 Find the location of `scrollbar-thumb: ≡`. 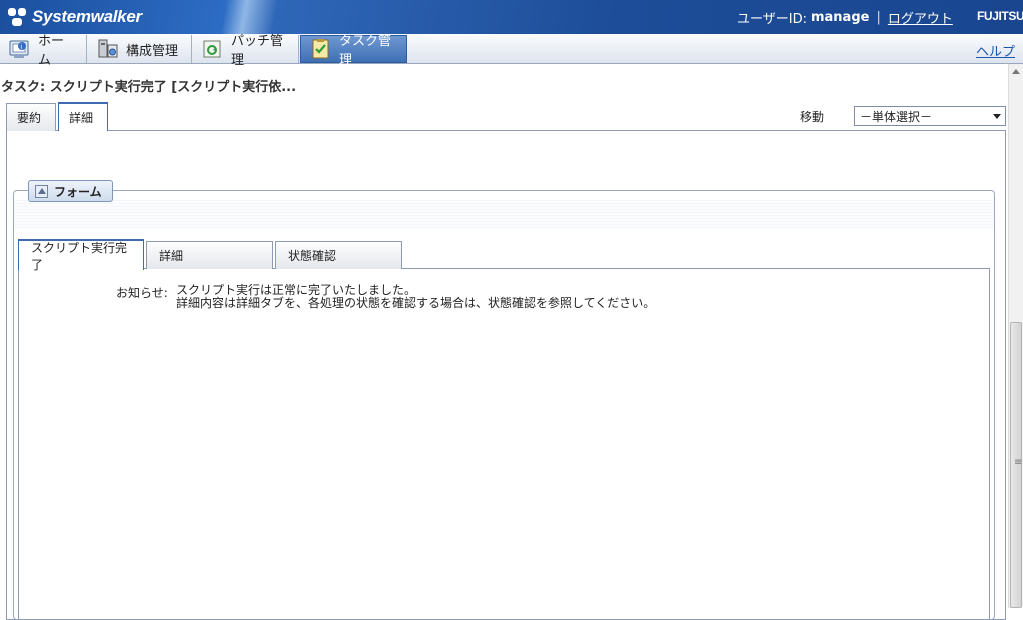

scrollbar-thumb: ≡ is located at coordinates (1016, 465).